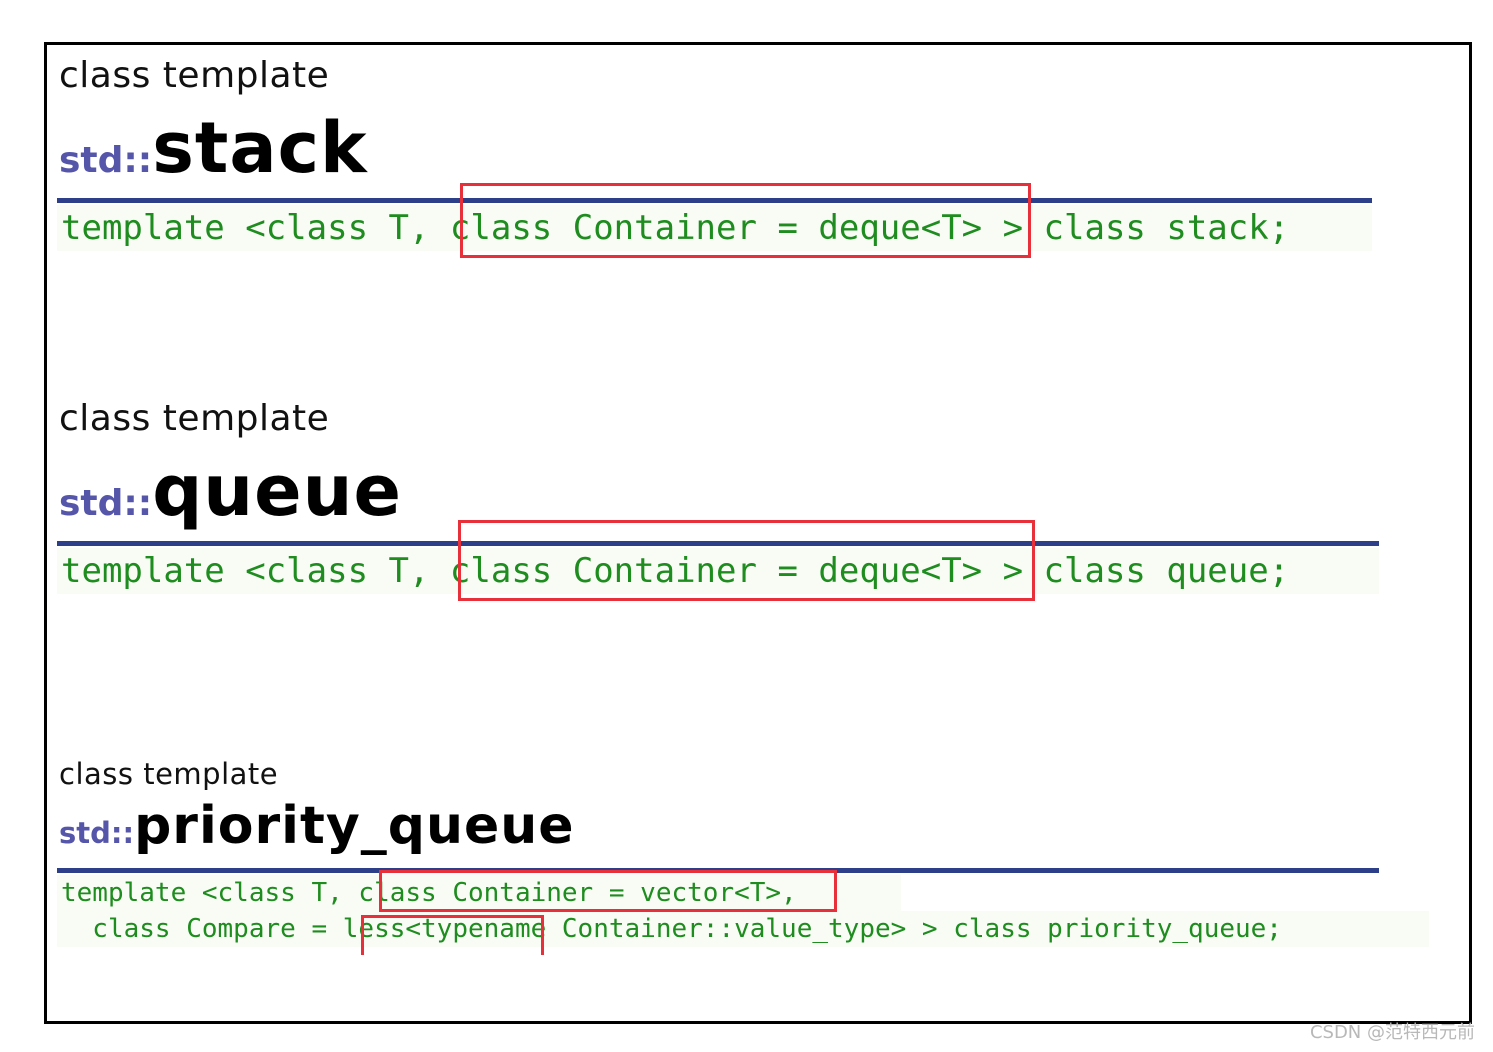  I want to click on class-title: std::stack, so click(213, 148).